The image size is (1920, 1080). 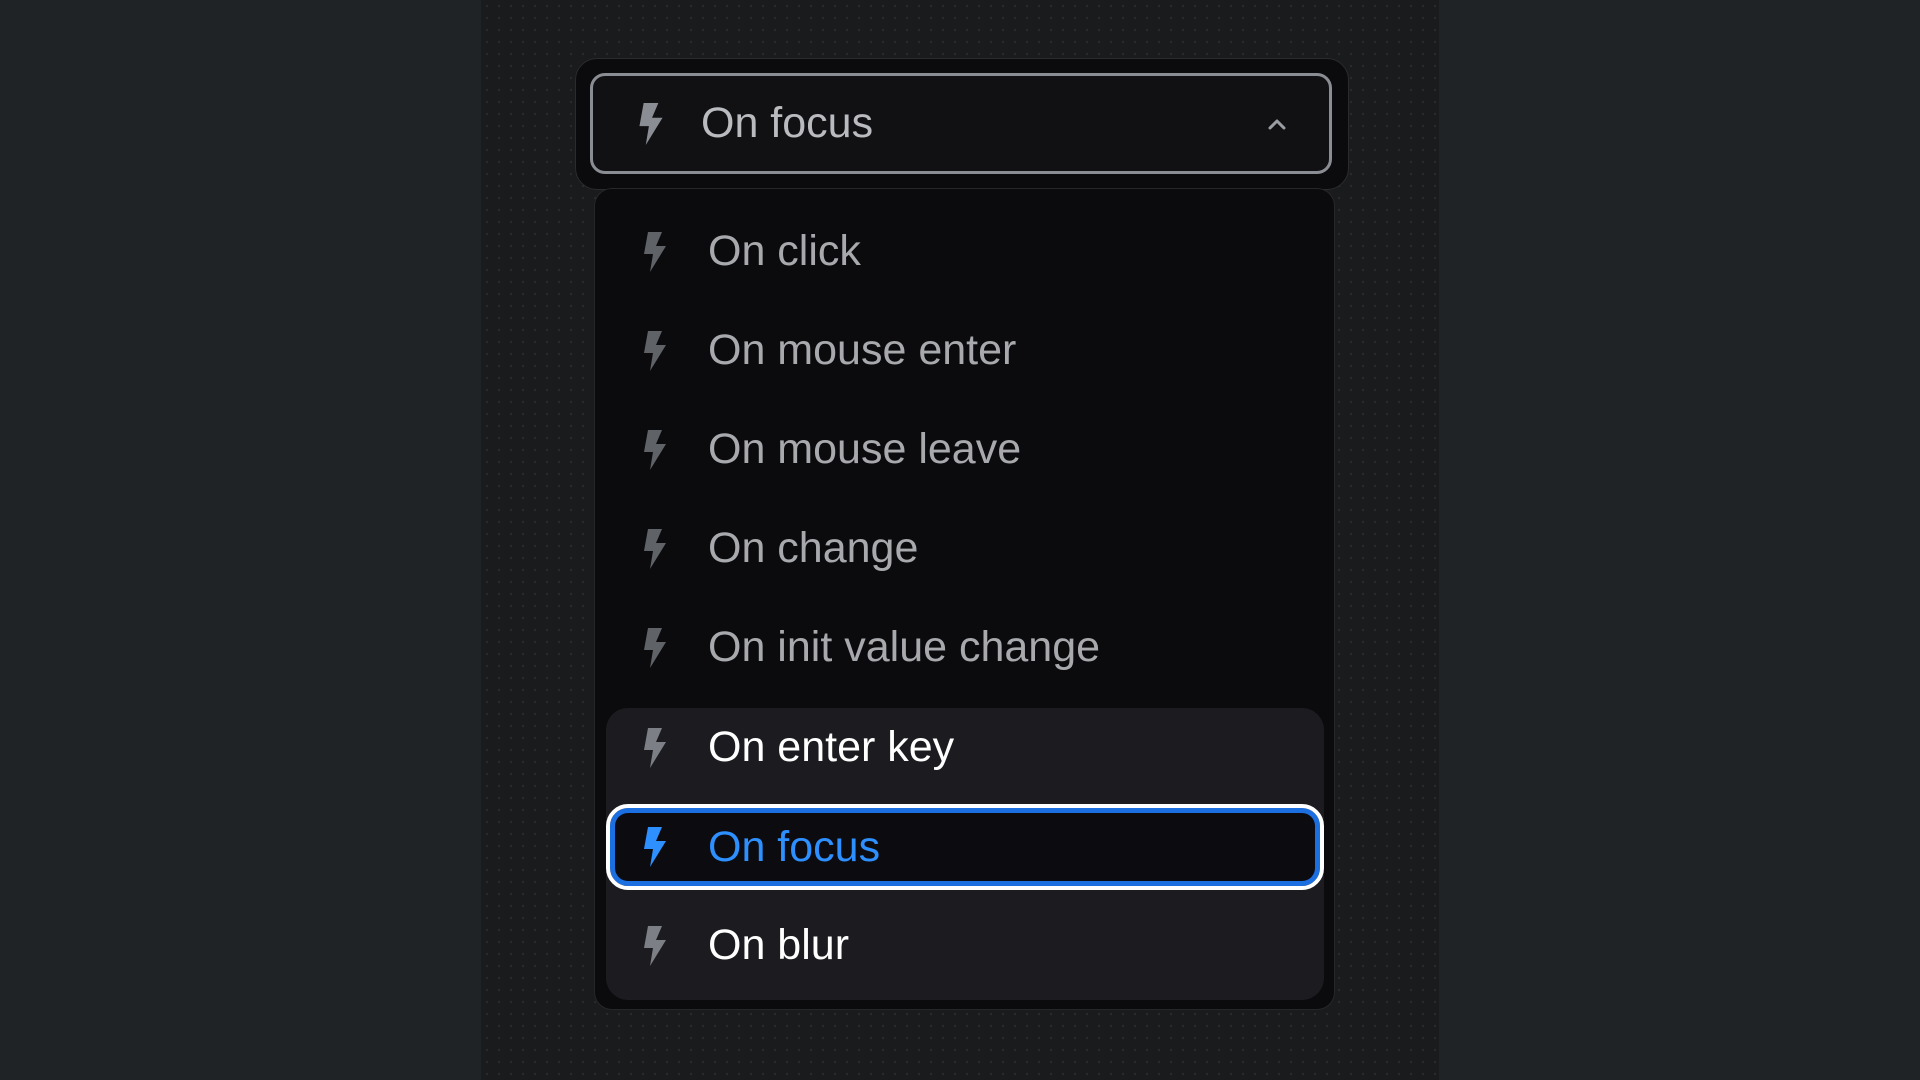 I want to click on option-label: On init value change, so click(x=904, y=647).